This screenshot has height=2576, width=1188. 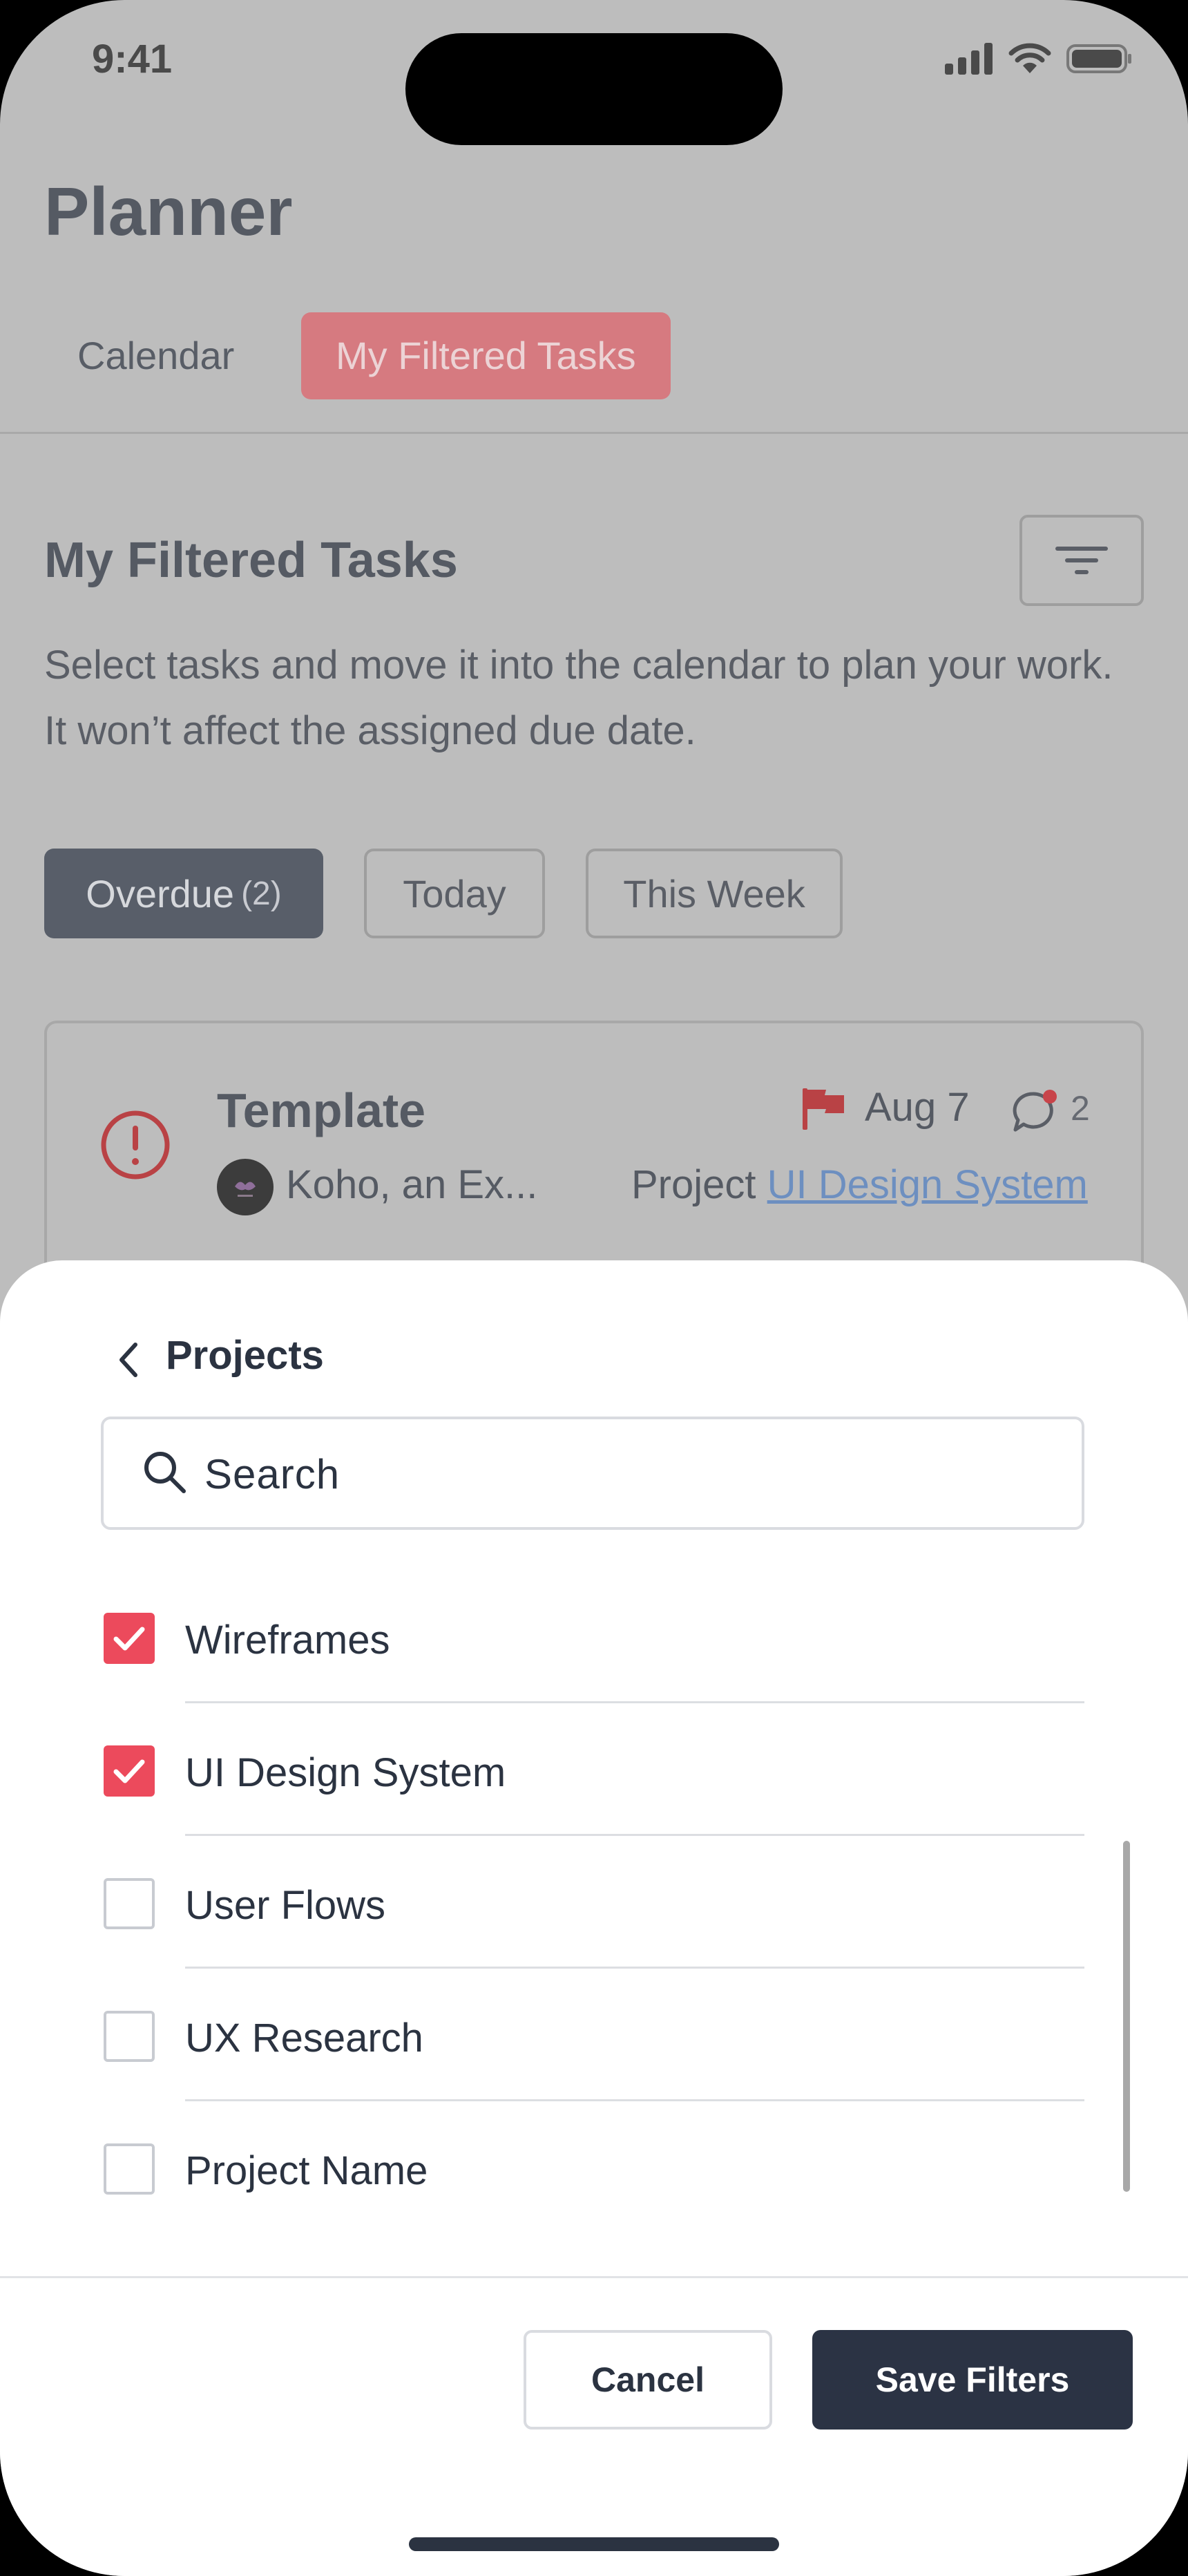 I want to click on chip-today: Today, so click(x=455, y=893).